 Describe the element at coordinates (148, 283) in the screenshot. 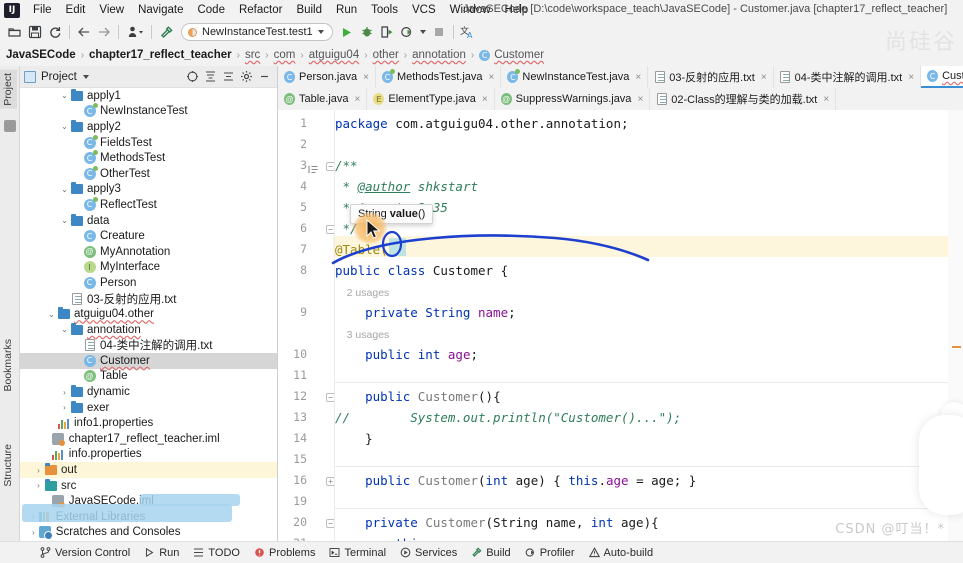

I see `tree-item: C Person` at that location.